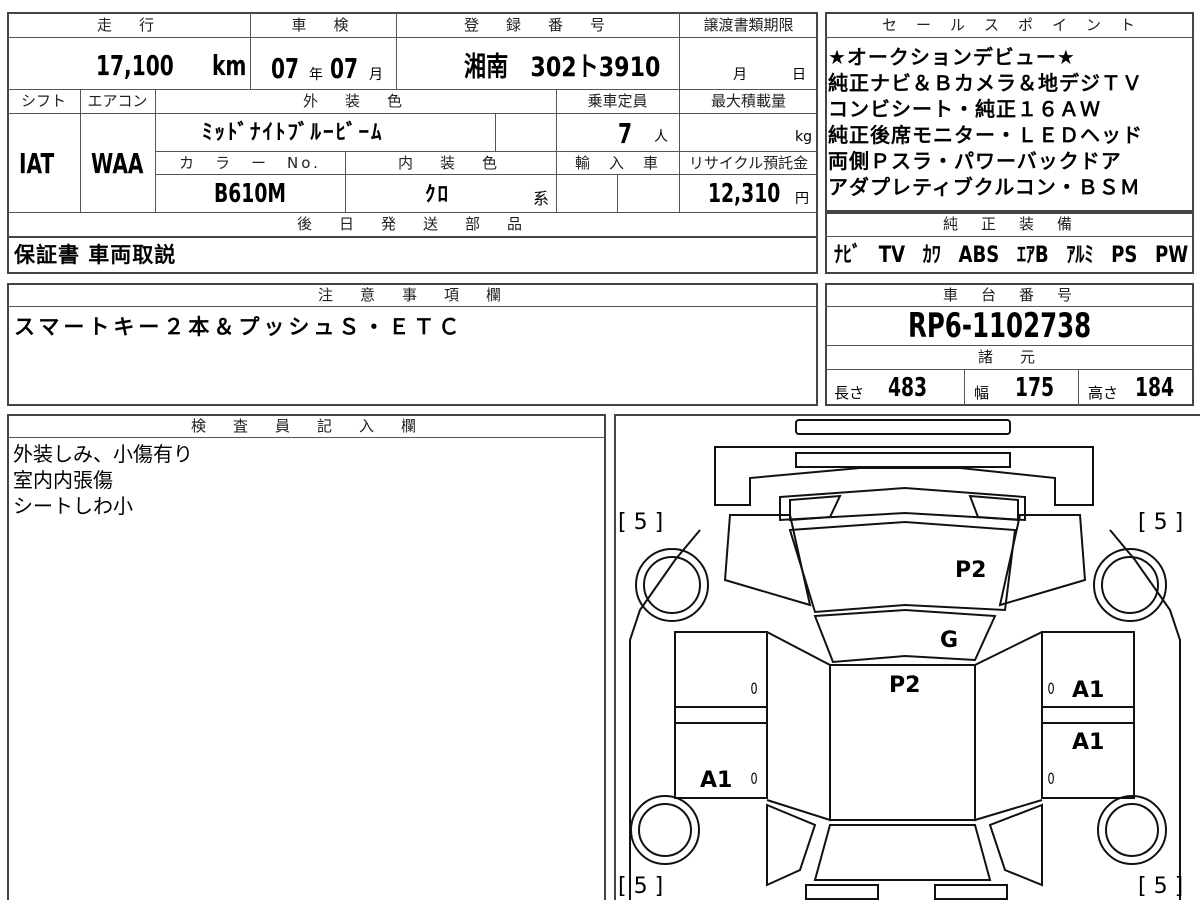 This screenshot has height=900, width=1200. Describe the element at coordinates (1009, 25) in the screenshot. I see `sales-points-header: セ ー ル ス ポ イ ン ト` at that location.